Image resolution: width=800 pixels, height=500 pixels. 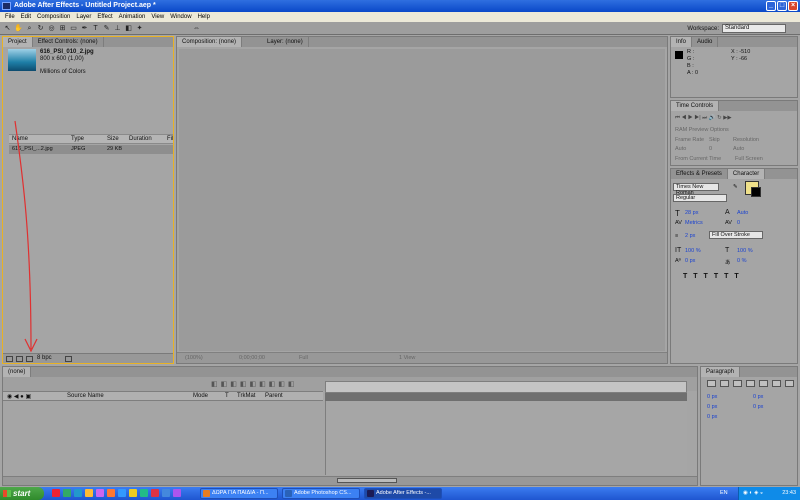 What do you see at coordinates (698, 159) in the screenshot?
I see `from-current-time-checkbox: From Current Time` at bounding box center [698, 159].